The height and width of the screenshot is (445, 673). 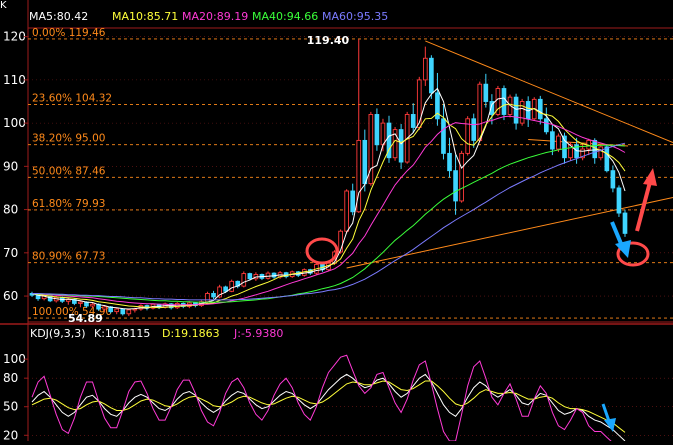 What do you see at coordinates (10, 253) in the screenshot?
I see `price-tick-label: 70` at bounding box center [10, 253].